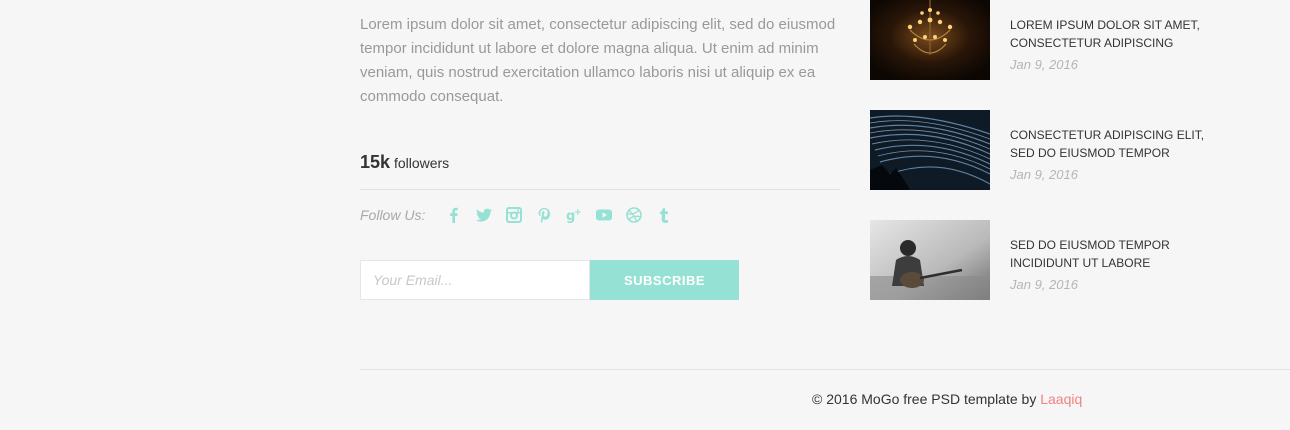 The width and height of the screenshot is (1290, 430). Describe the element at coordinates (1061, 399) in the screenshot. I see `author-link: Laaqiq` at that location.